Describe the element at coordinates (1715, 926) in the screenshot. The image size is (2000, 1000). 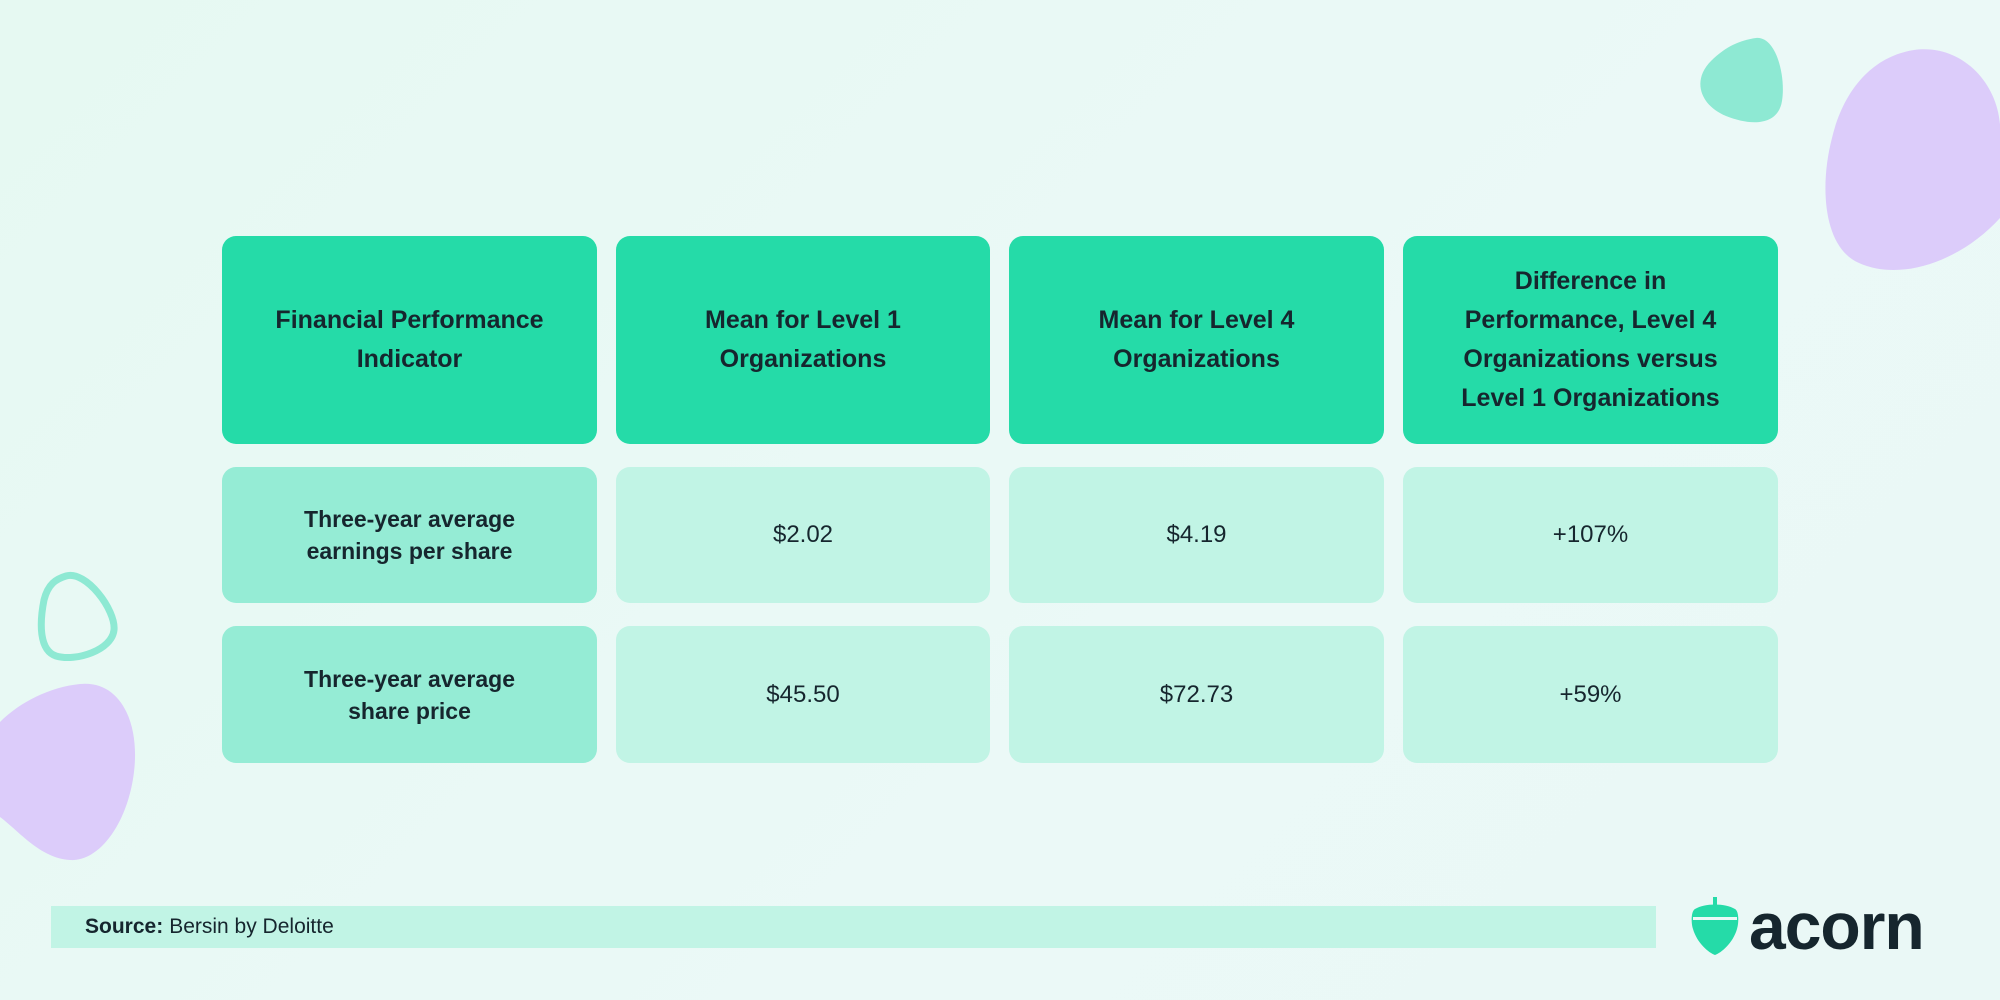
I see `acorn-icon` at that location.